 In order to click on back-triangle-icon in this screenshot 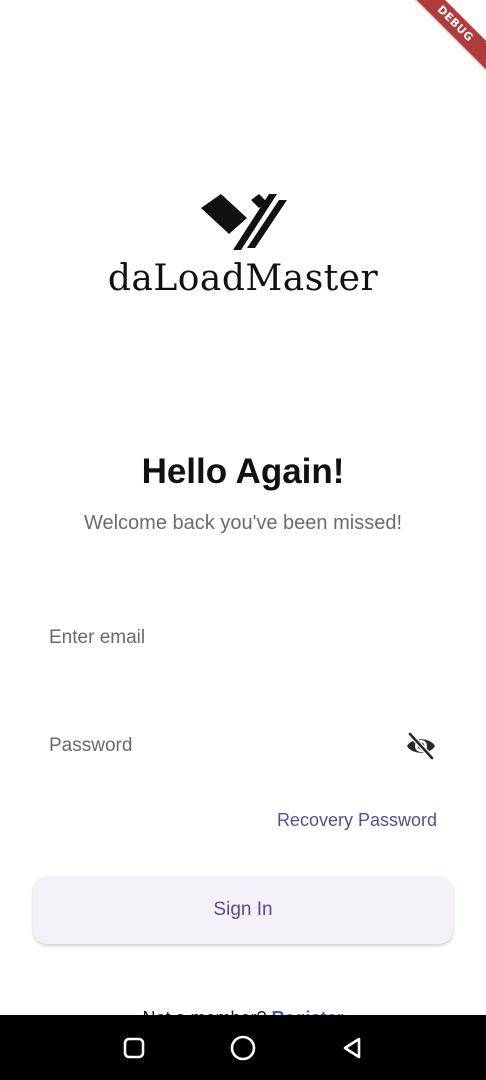, I will do `click(351, 1047)`.